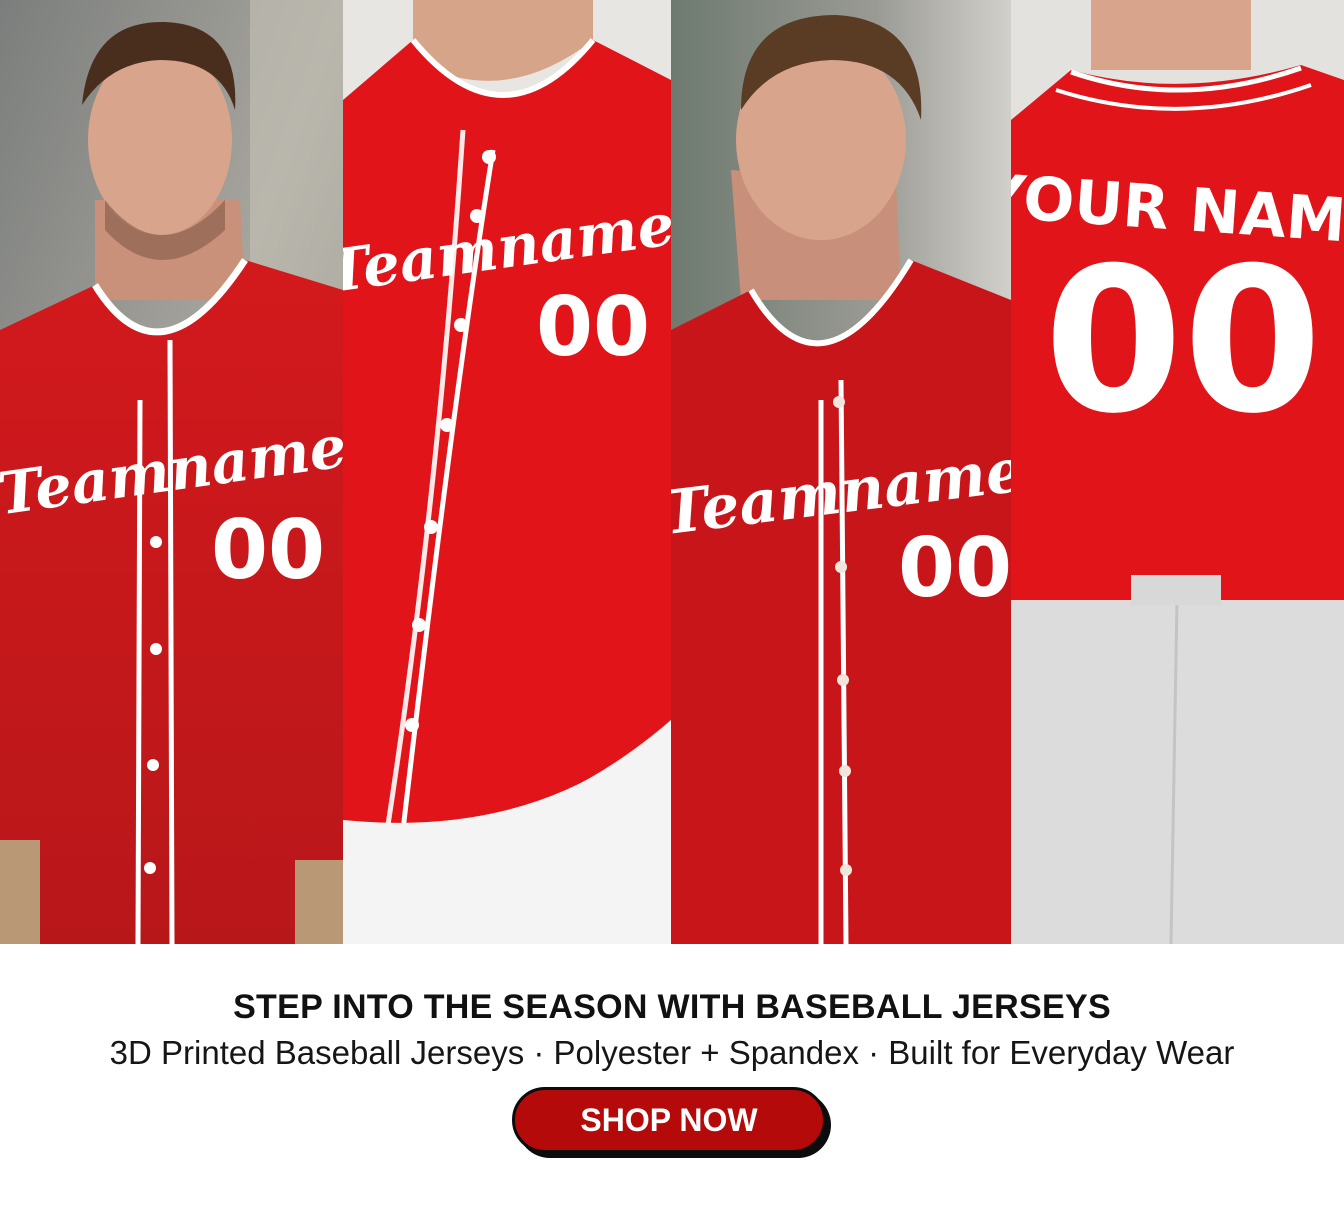 Image resolution: width=1344 pixels, height=1219 pixels. Describe the element at coordinates (669, 1120) in the screenshot. I see `shop-now-button: SHOP NOW` at that location.